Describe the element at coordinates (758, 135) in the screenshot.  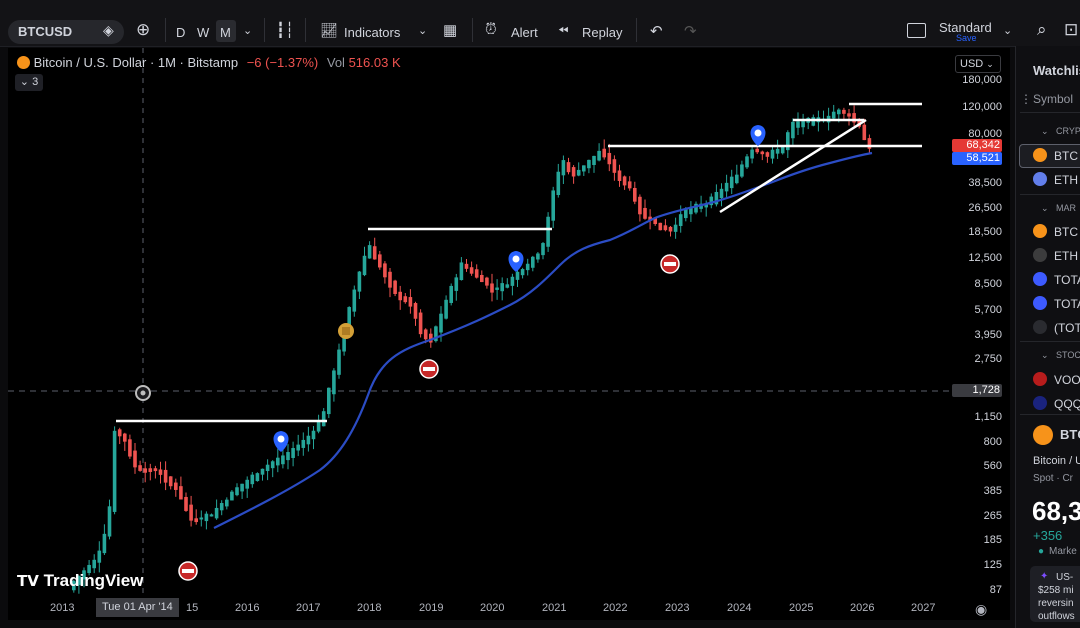
I see `halving-pin-2024` at that location.